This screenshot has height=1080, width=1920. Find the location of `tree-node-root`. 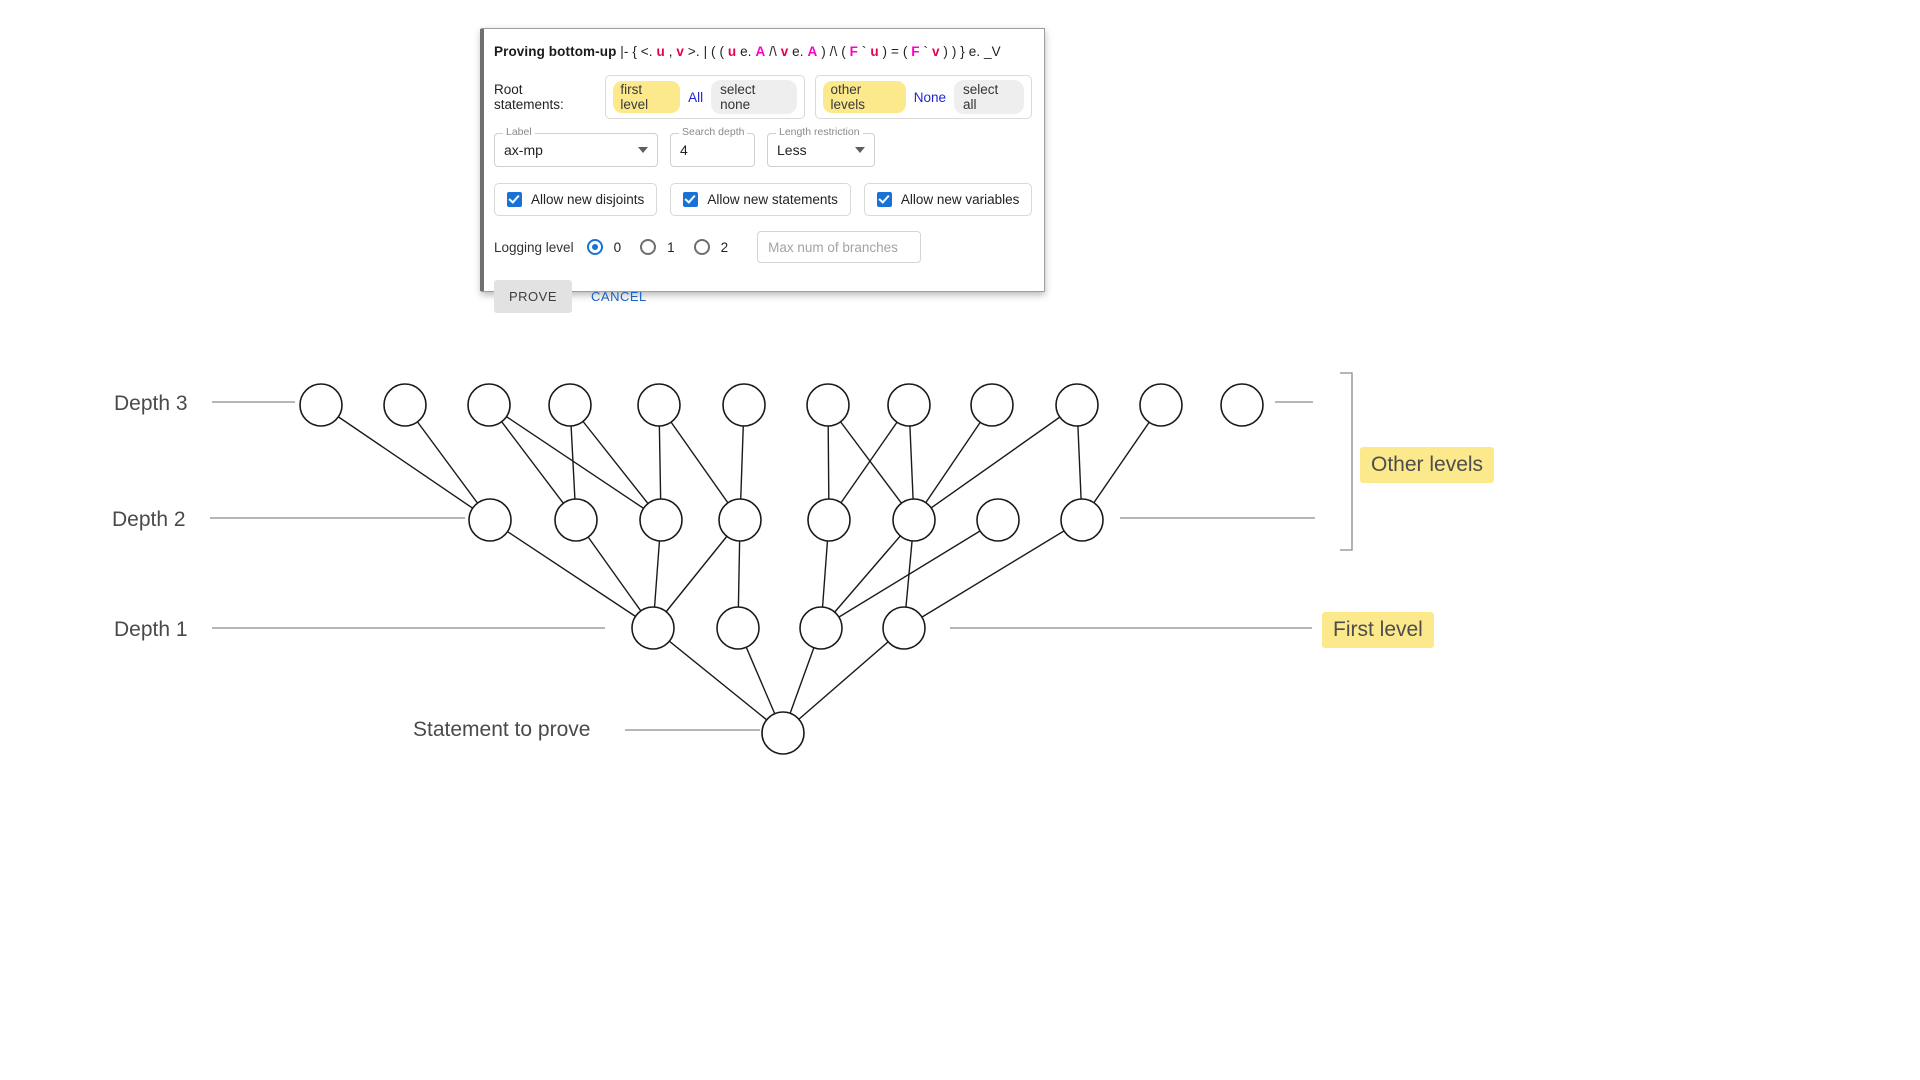

tree-node-root is located at coordinates (783, 733).